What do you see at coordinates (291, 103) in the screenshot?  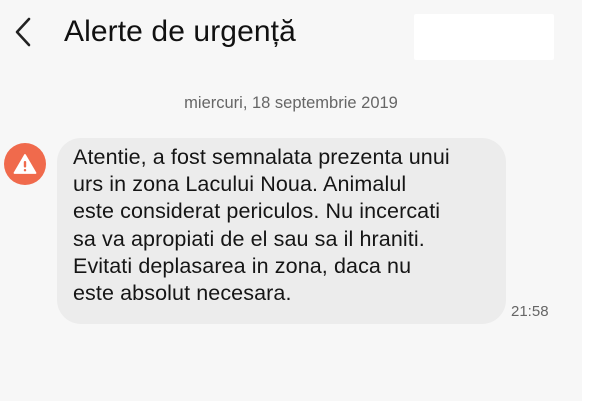 I see `date-separator: miercuri, 18 septembrie 2019` at bounding box center [291, 103].